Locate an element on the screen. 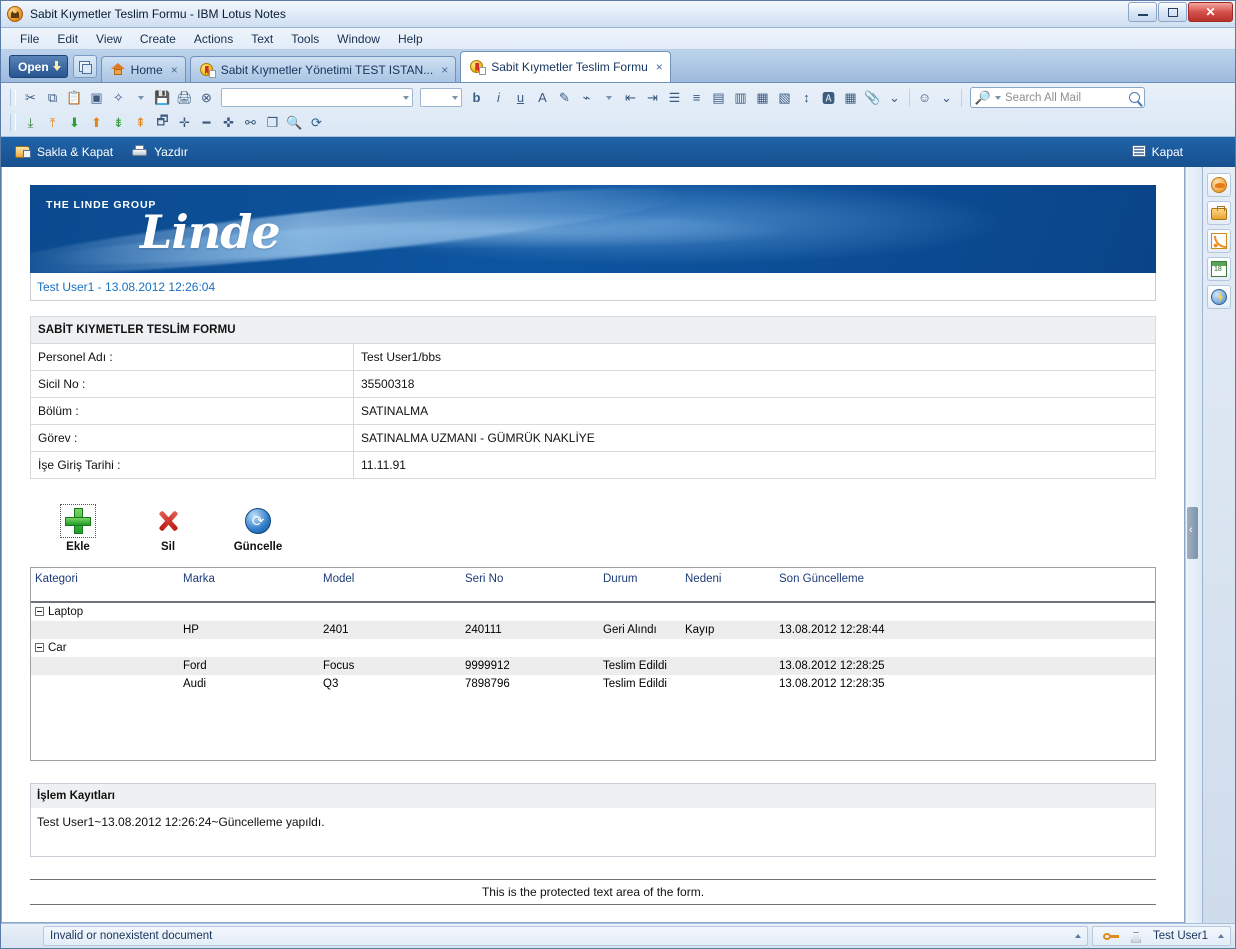  move-up-icon: ⬆ is located at coordinates (96, 122).